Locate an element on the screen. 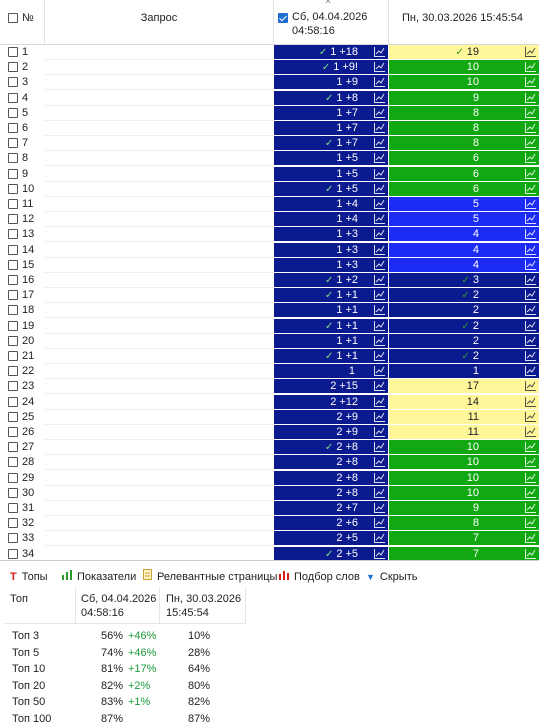  position-cell-1: ✓ 1 +9! is located at coordinates (331, 68).